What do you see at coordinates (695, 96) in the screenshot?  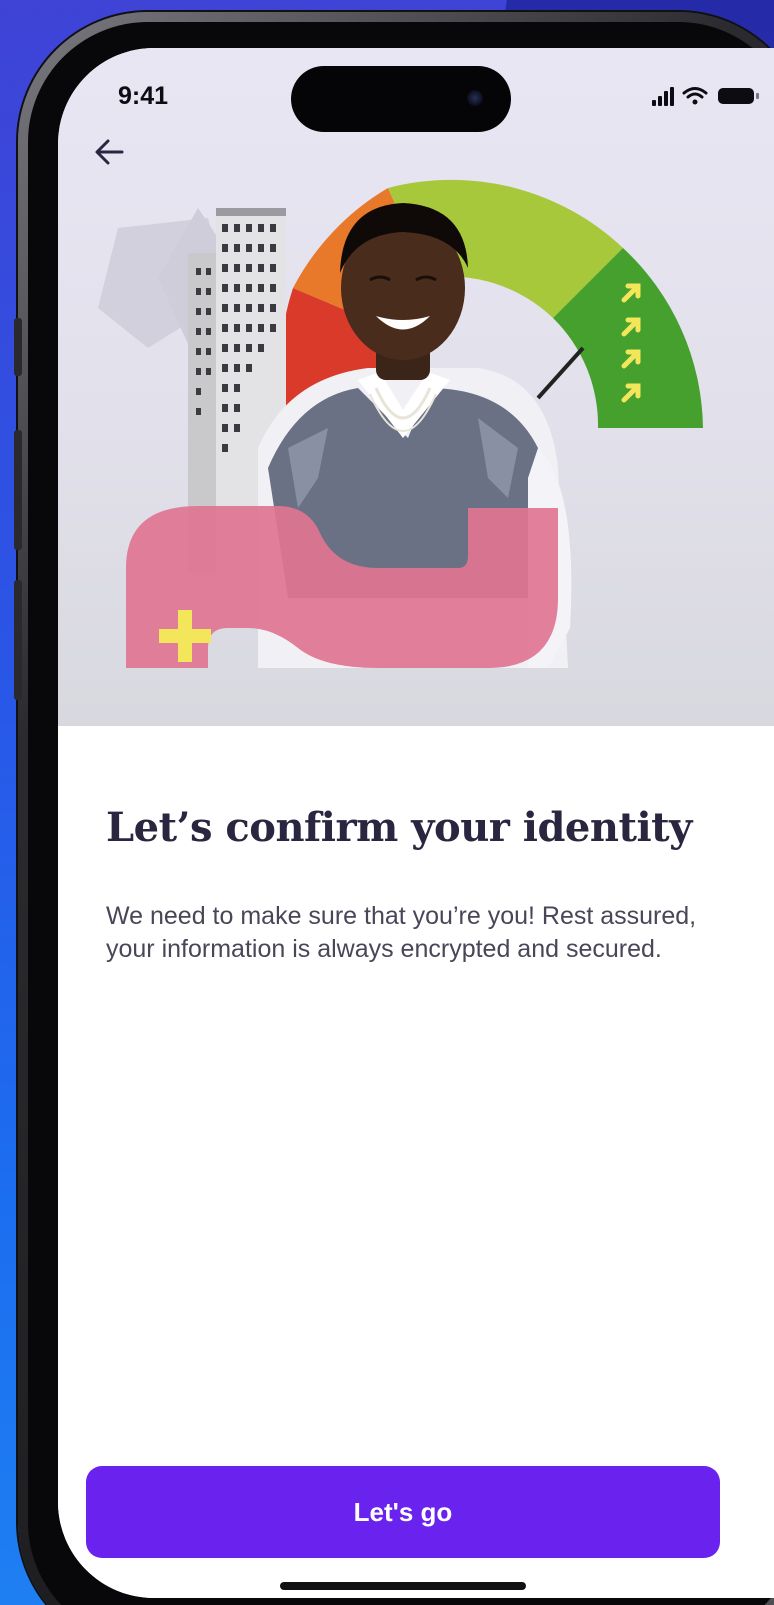 I see `wifi-icon` at bounding box center [695, 96].